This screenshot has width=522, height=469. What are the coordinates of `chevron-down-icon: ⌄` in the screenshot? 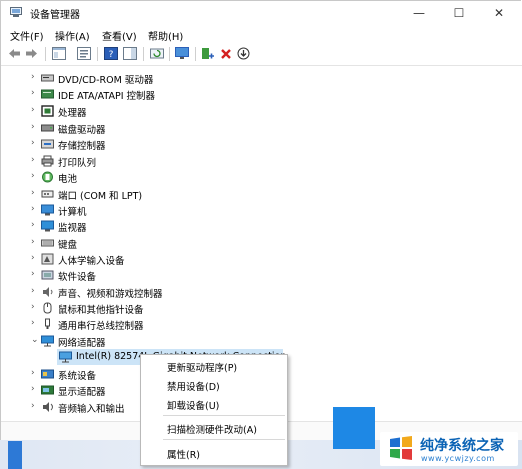 It's located at (35, 340).